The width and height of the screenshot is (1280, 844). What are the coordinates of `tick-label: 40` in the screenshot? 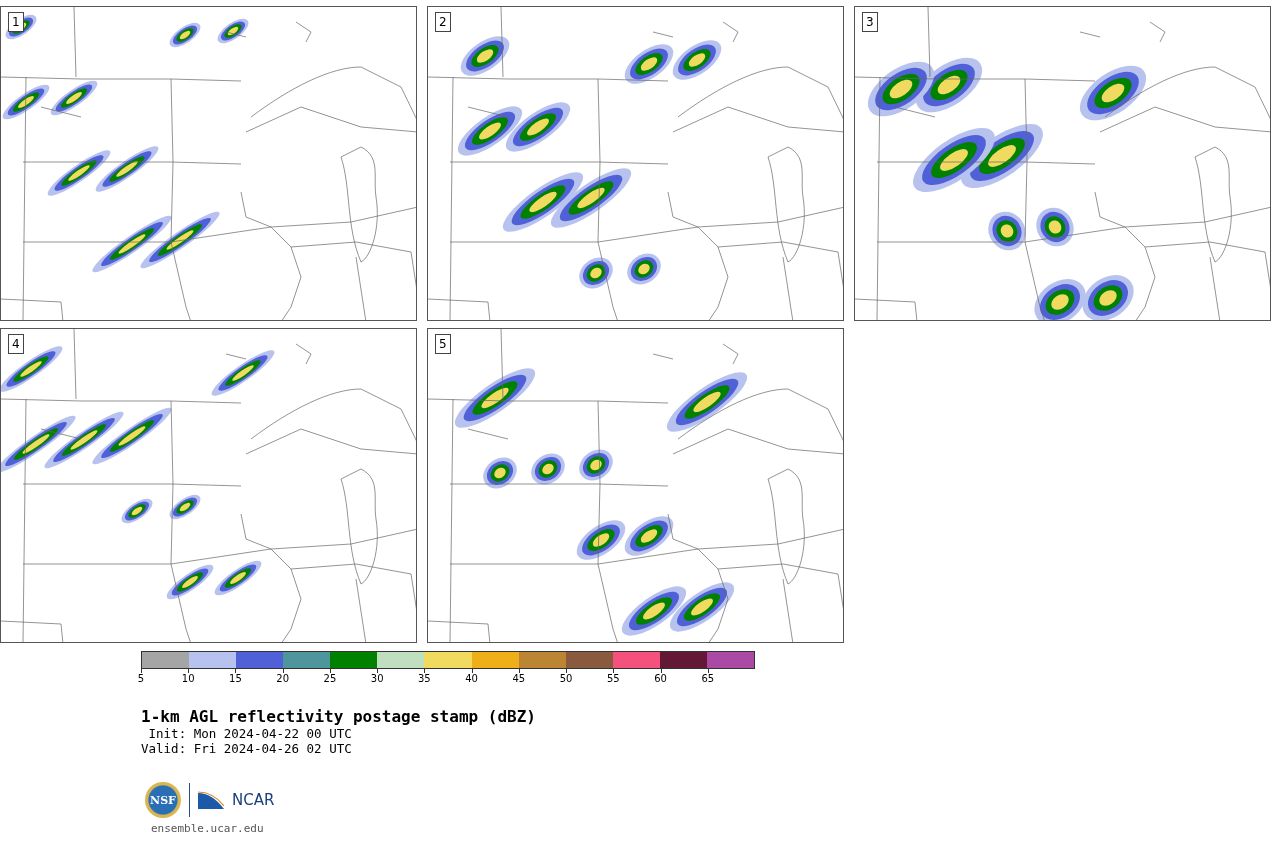 It's located at (471, 678).